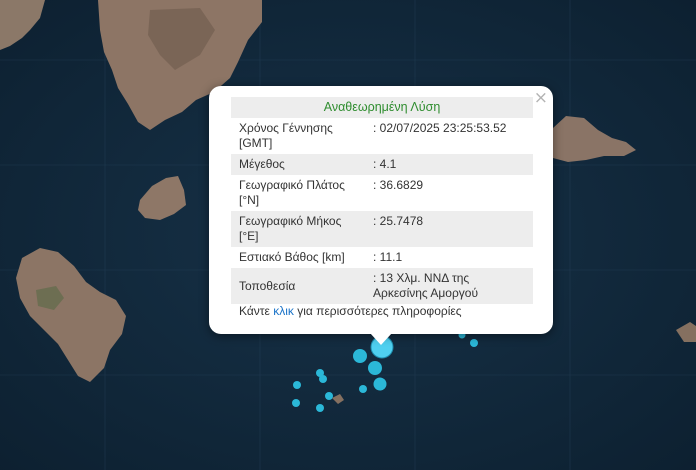 This screenshot has height=470, width=696. What do you see at coordinates (381, 339) in the screenshot?
I see `popup-pointer` at bounding box center [381, 339].